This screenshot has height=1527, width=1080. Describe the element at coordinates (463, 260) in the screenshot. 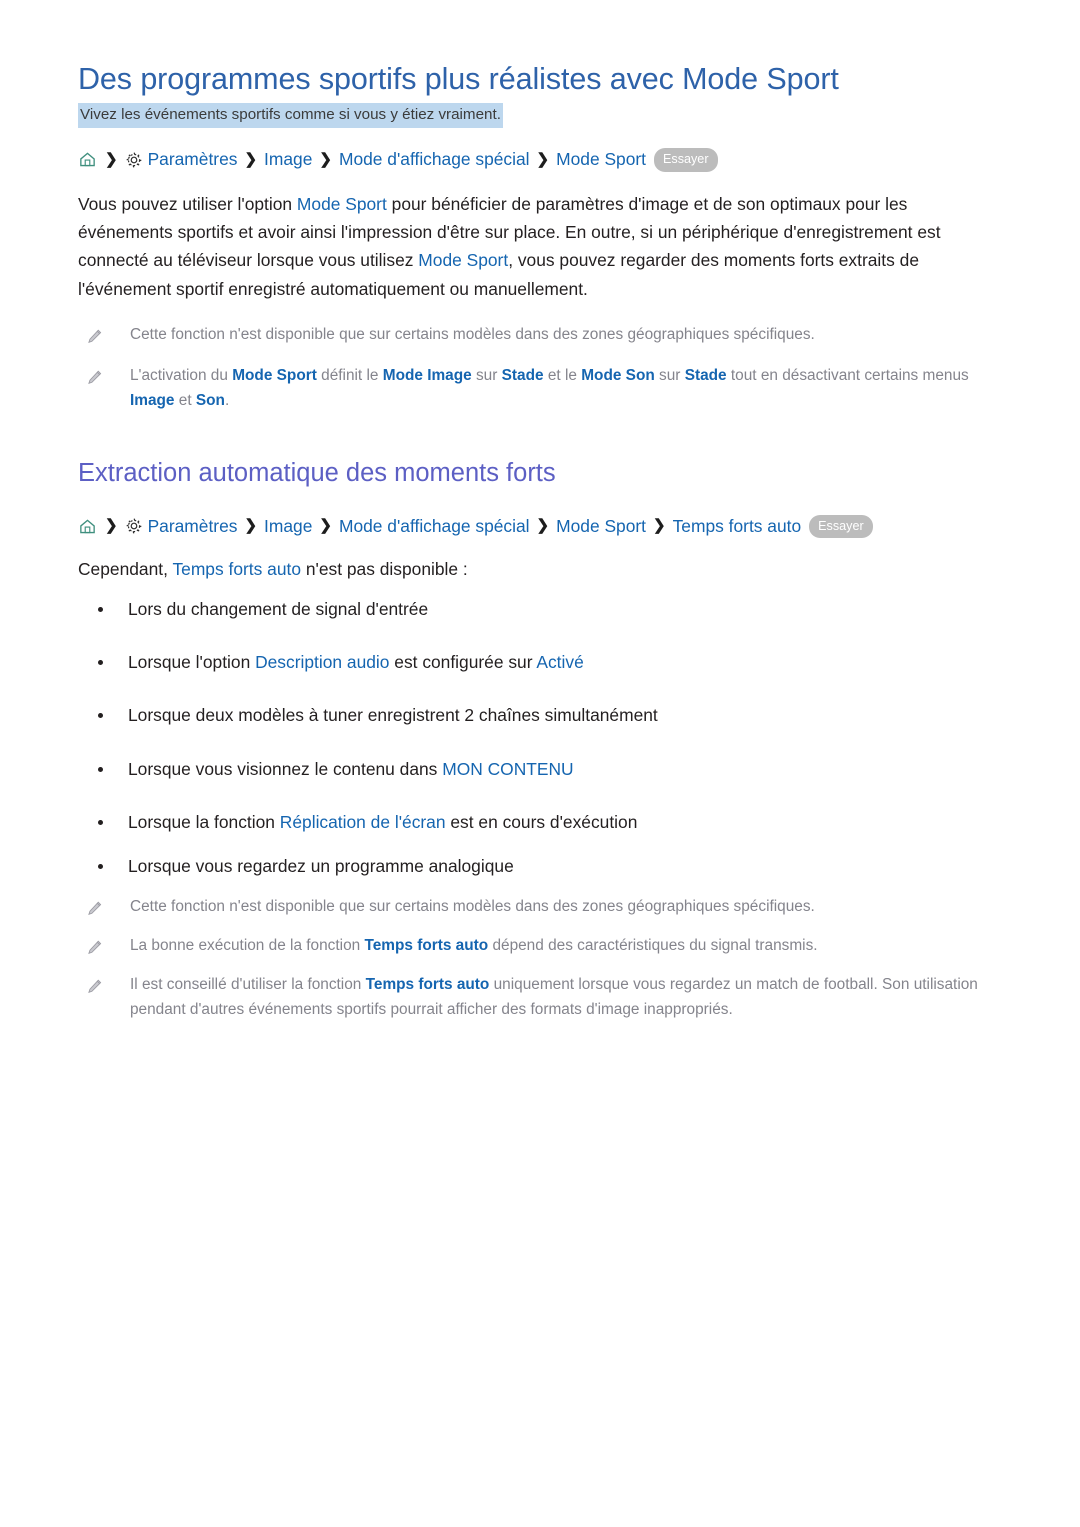

I see `intro-link-mode-sport-2: Mode Sport` at that location.